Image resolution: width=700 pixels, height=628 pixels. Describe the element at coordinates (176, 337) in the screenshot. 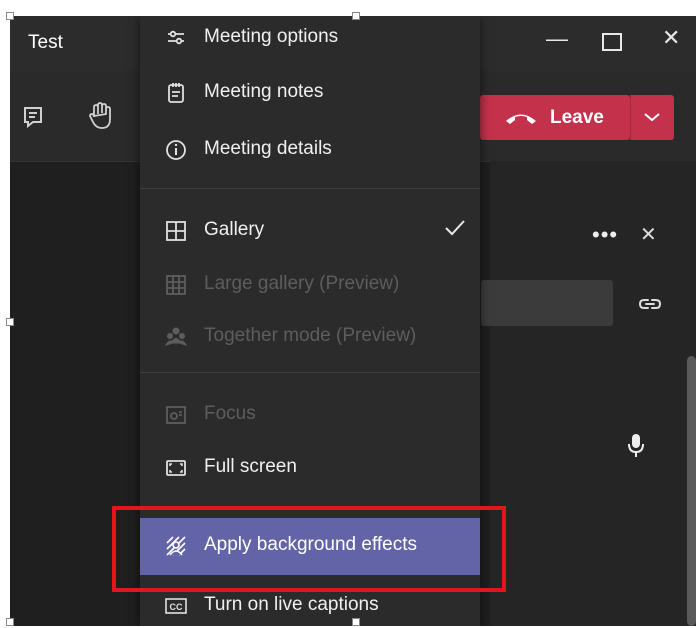

I see `together-mode-icon` at that location.